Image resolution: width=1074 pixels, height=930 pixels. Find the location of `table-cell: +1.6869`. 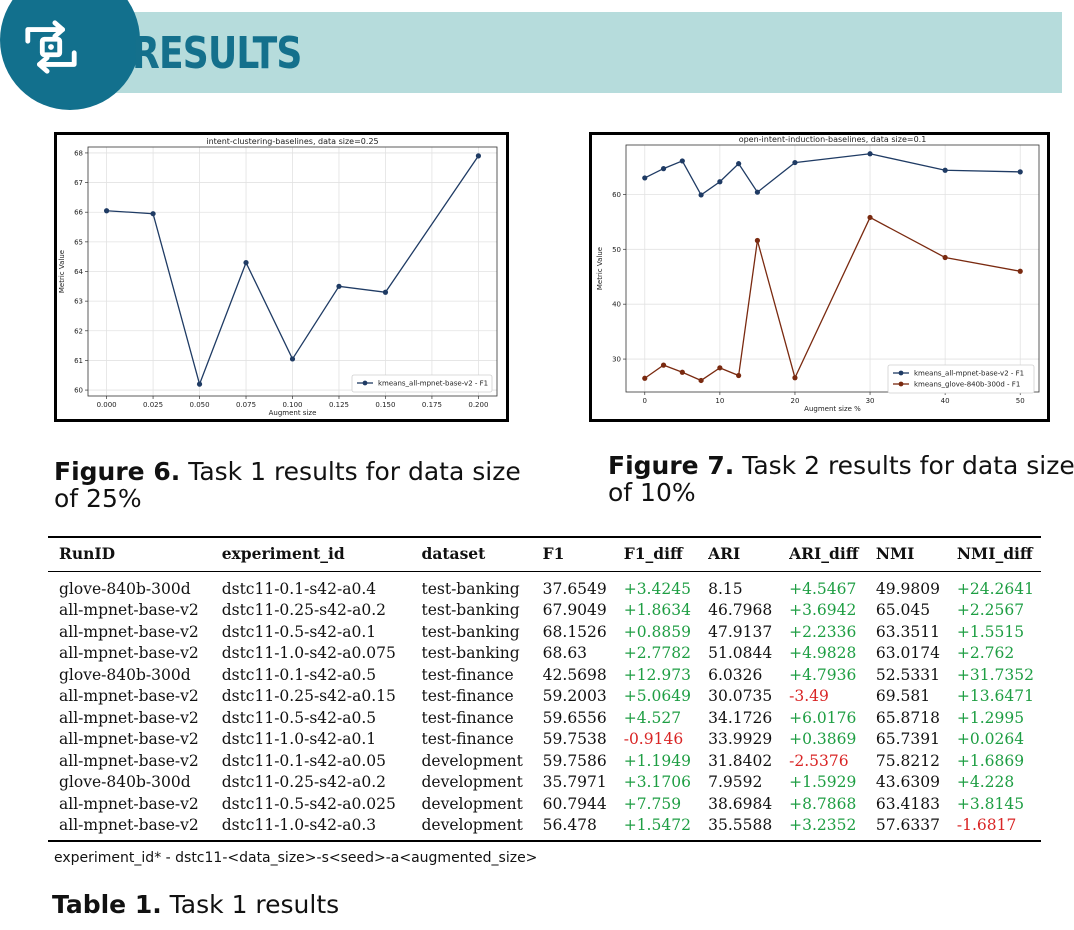

table-cell: +1.6869 is located at coordinates (990, 760).